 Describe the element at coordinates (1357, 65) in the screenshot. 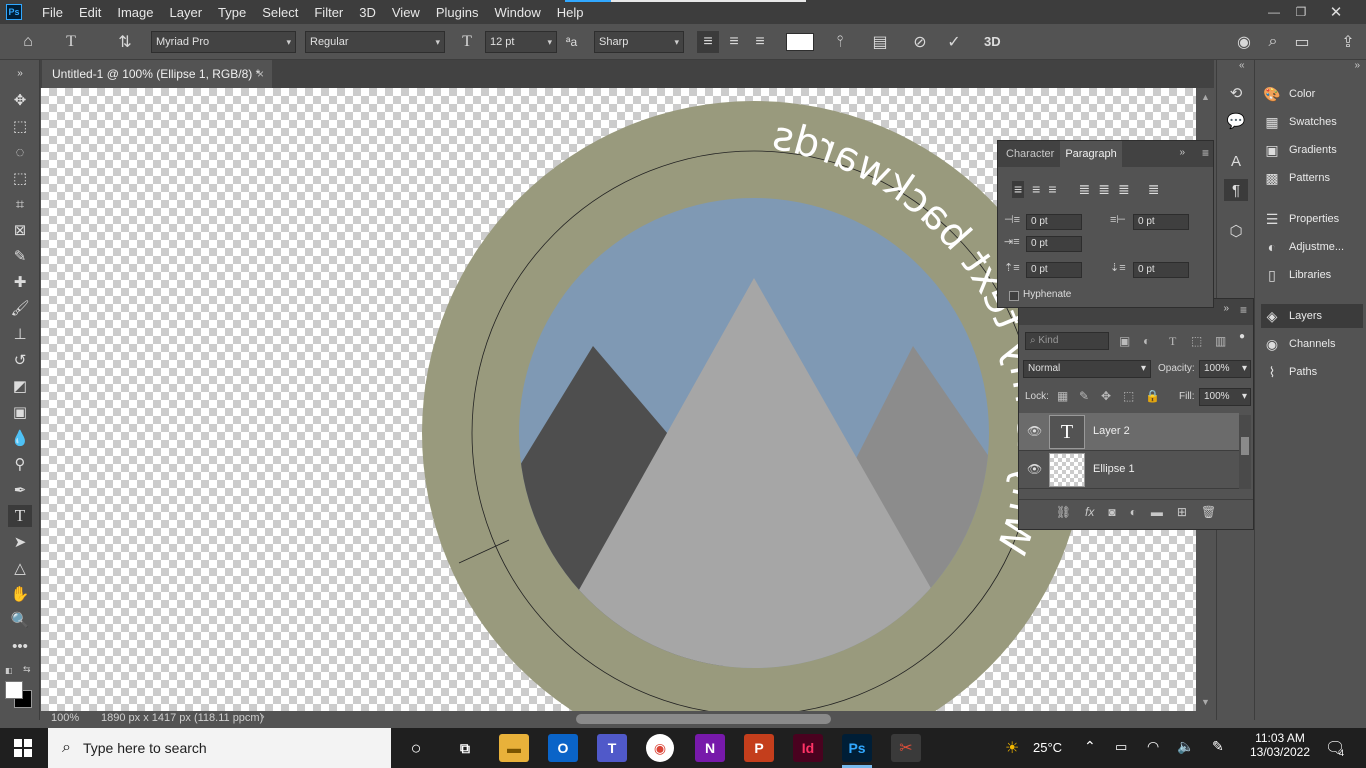

I see `expand-panels-icon: »` at that location.